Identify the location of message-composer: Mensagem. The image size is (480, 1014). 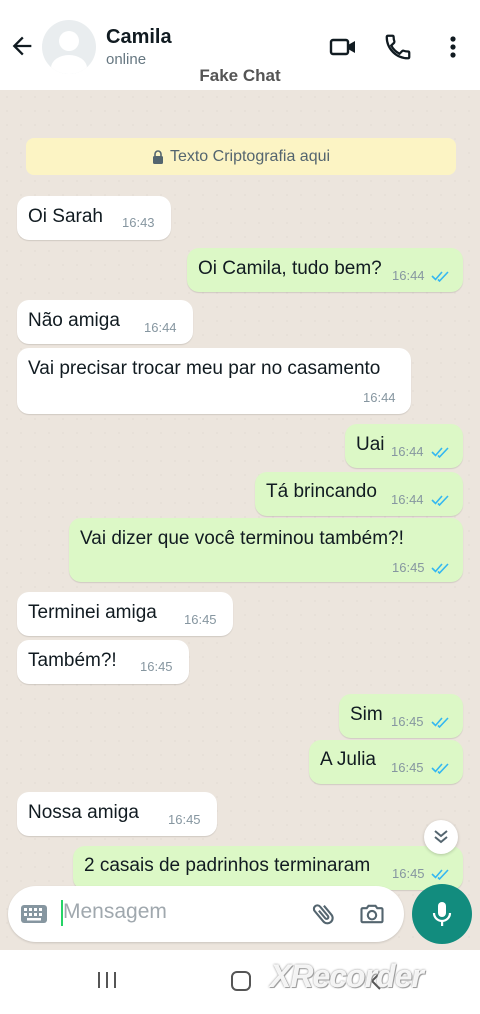
(206, 914).